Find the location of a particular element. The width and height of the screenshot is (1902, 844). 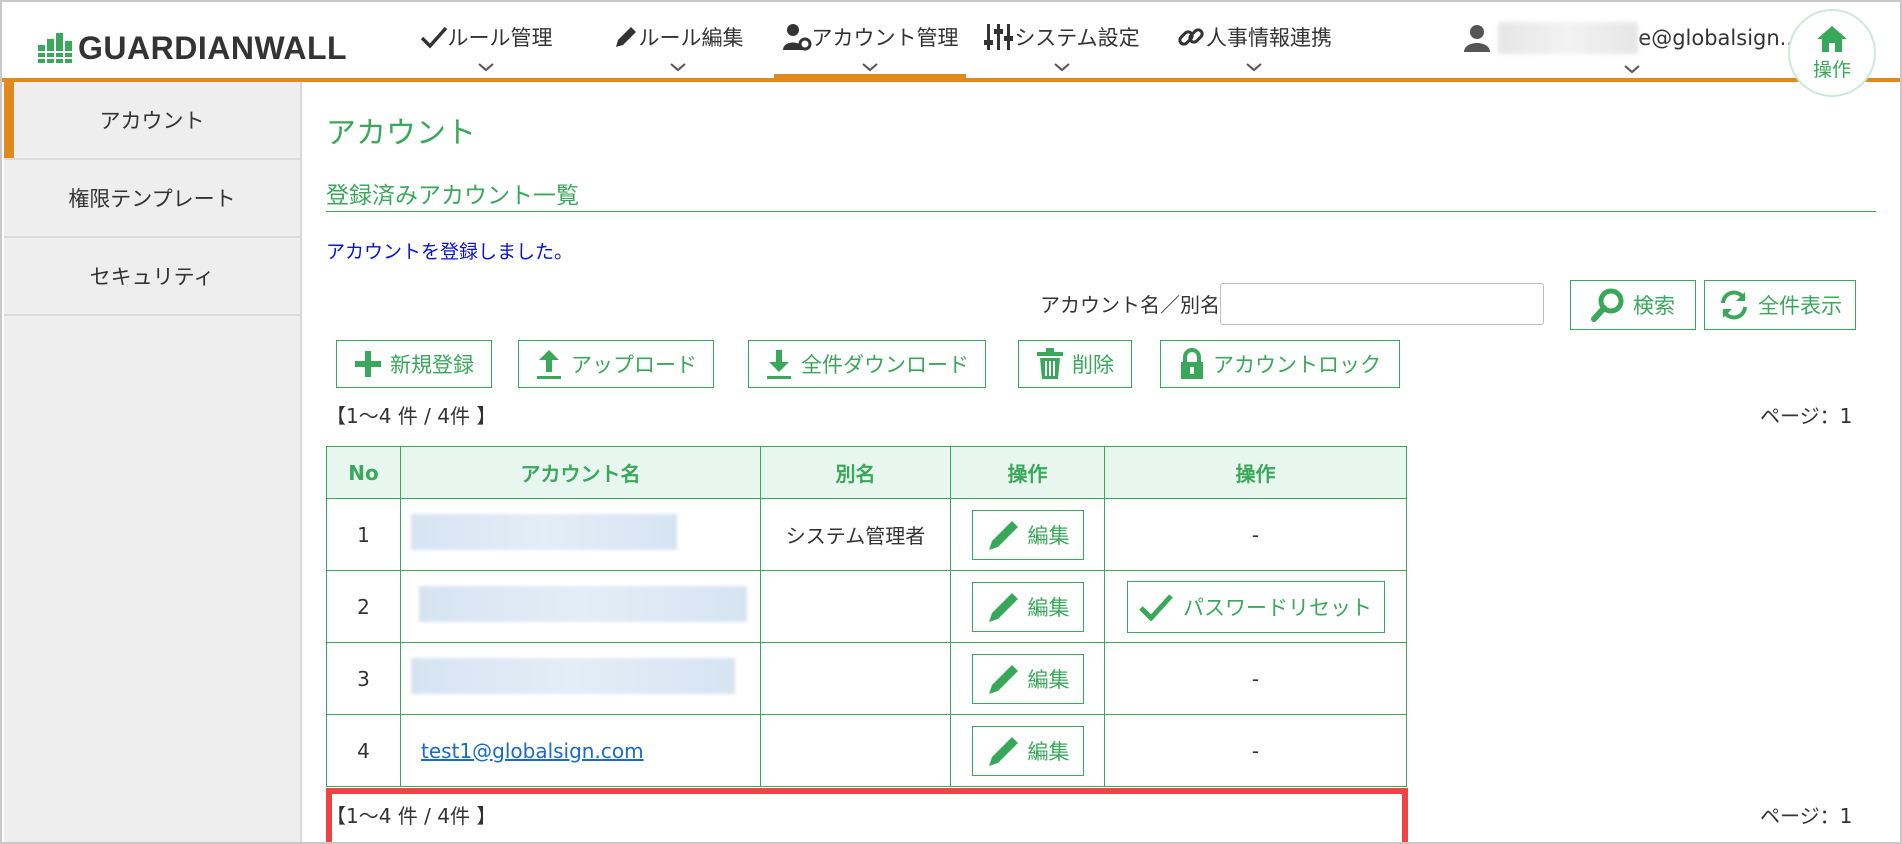

home-button: 操作 is located at coordinates (1832, 53).